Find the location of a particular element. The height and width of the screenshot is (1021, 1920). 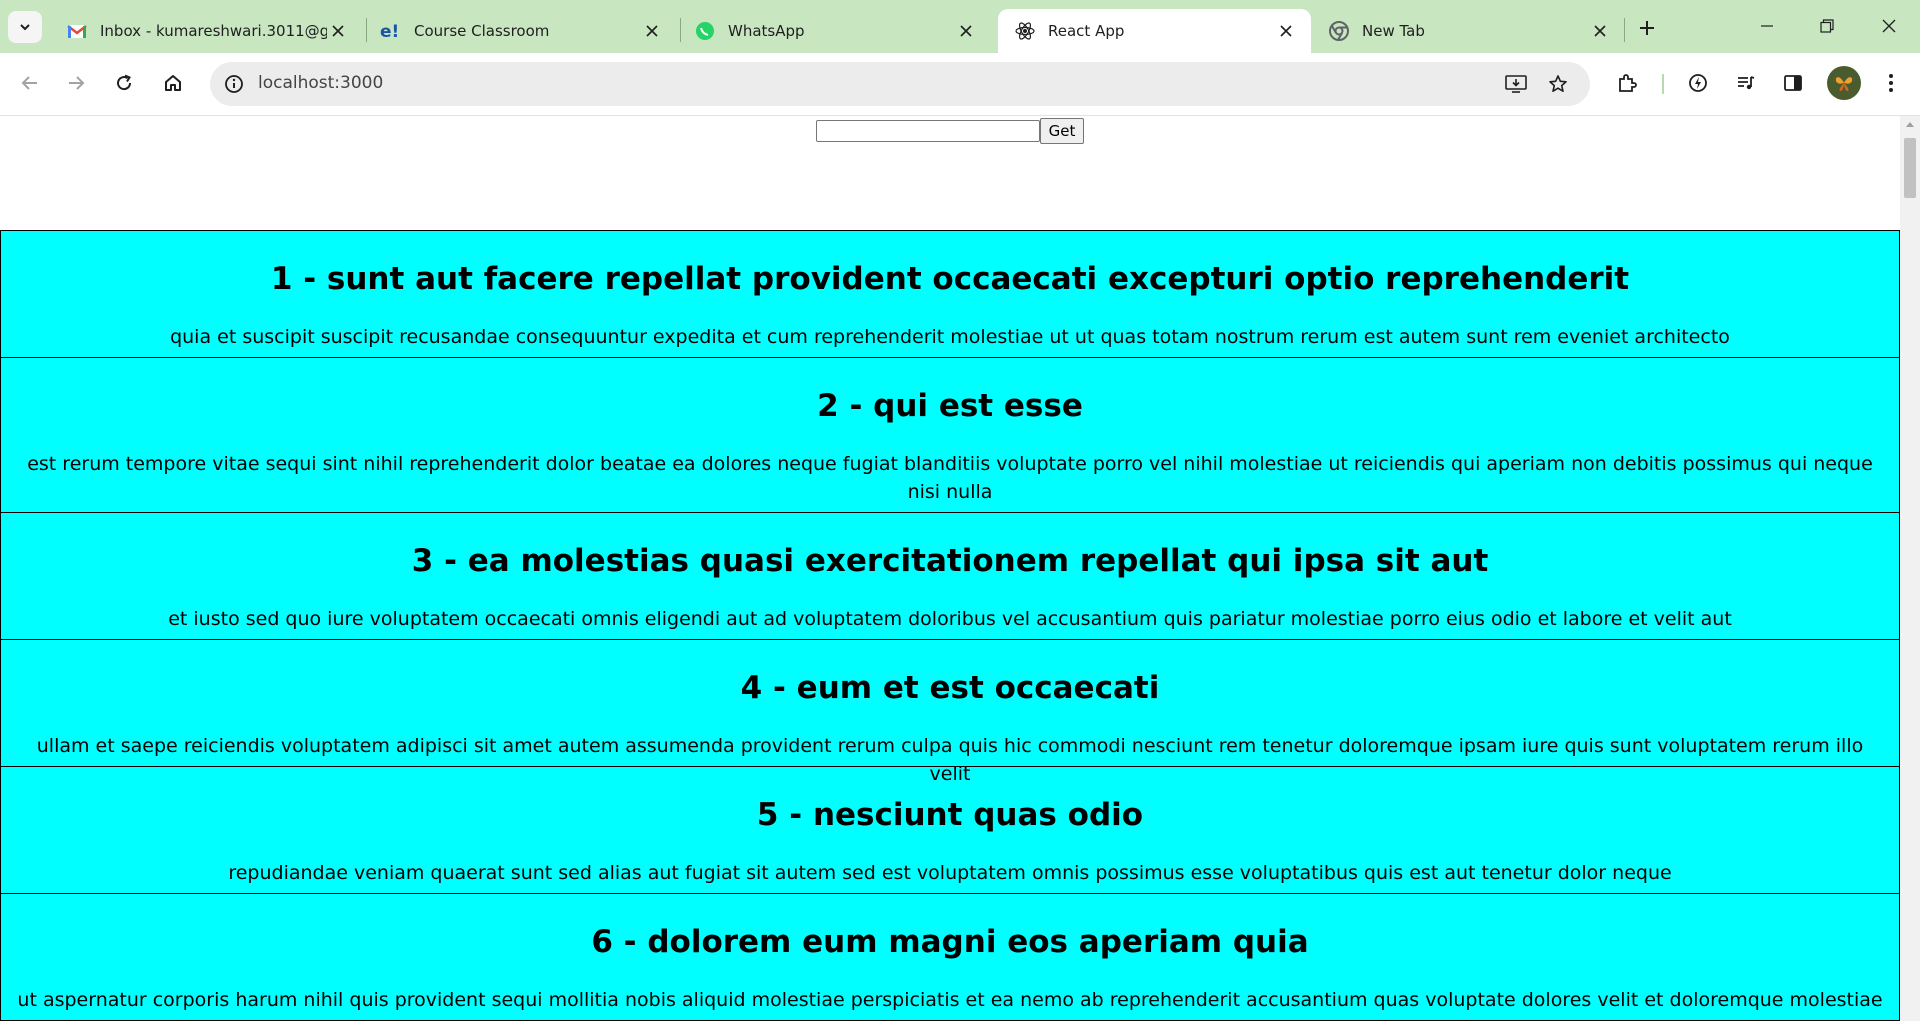

forward-button is located at coordinates (76, 83).